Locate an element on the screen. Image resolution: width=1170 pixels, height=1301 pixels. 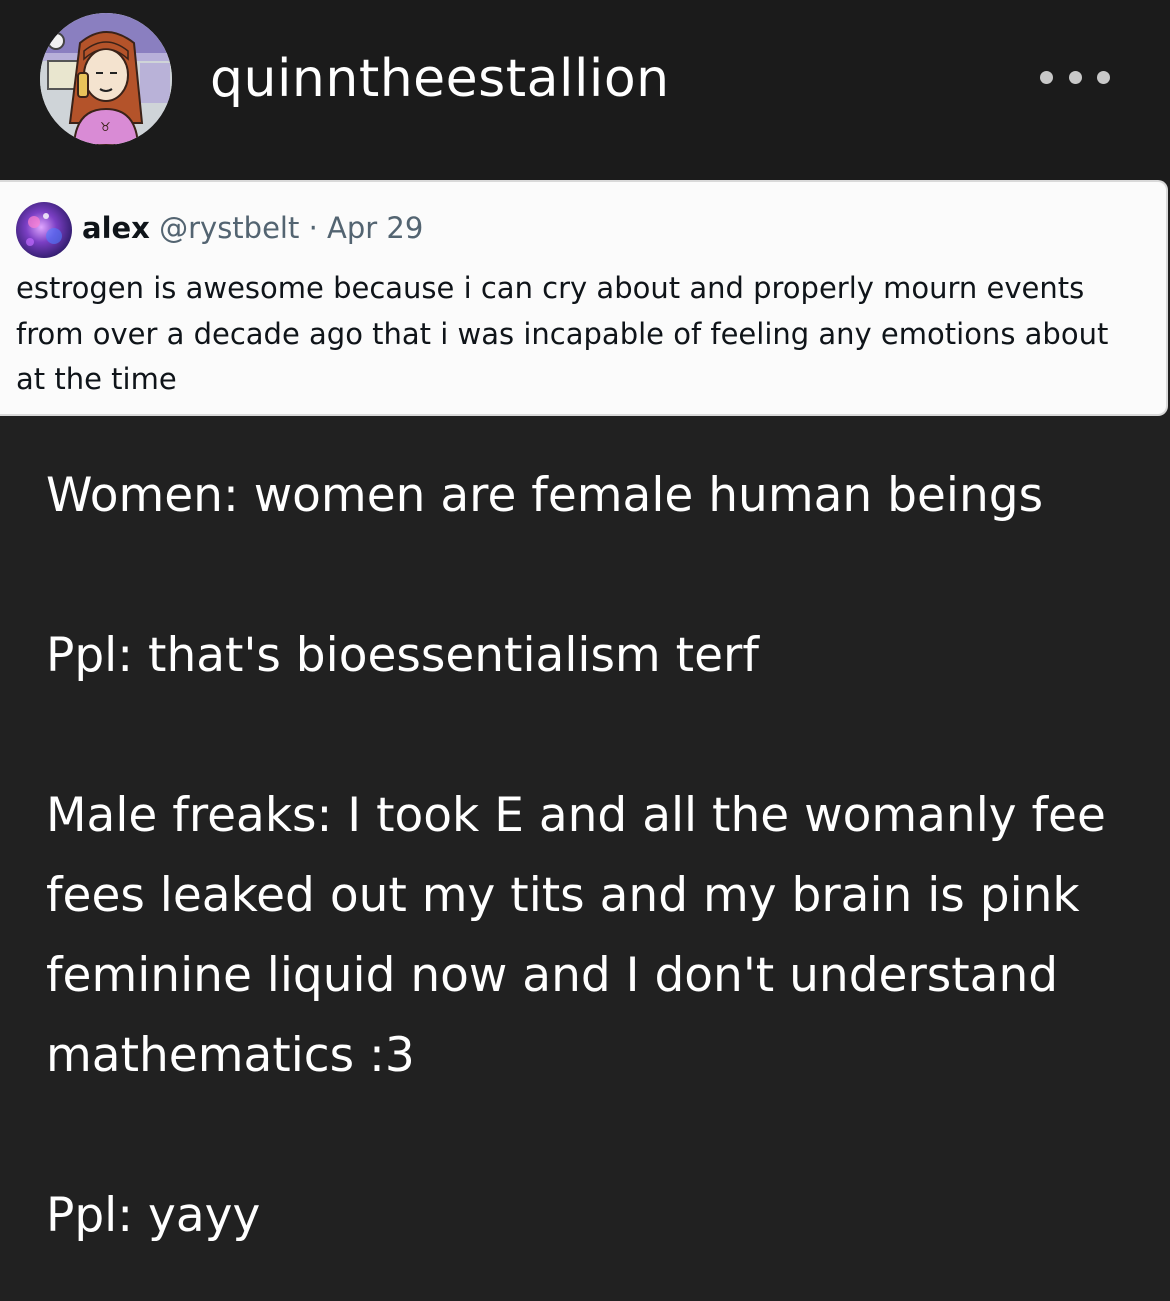
quoted-tweet-header: alex @rystbelt · Apr 29 is located at coordinates (252, 228).